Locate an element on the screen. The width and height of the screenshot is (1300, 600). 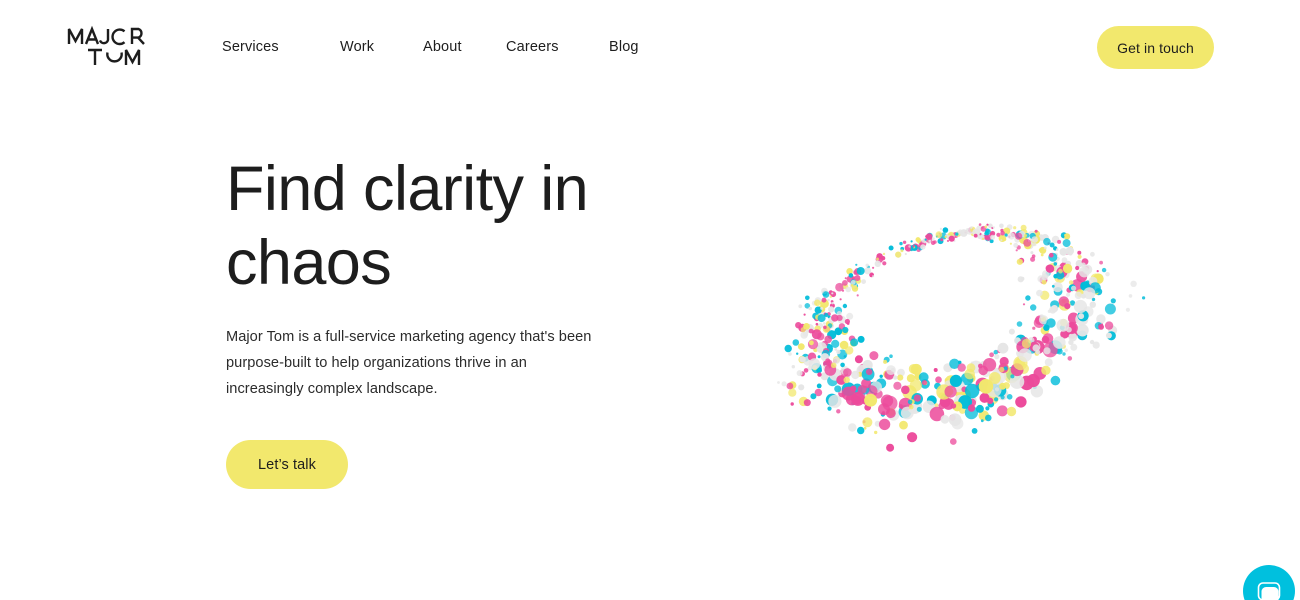
chat-widget-button is located at coordinates (1269, 582).